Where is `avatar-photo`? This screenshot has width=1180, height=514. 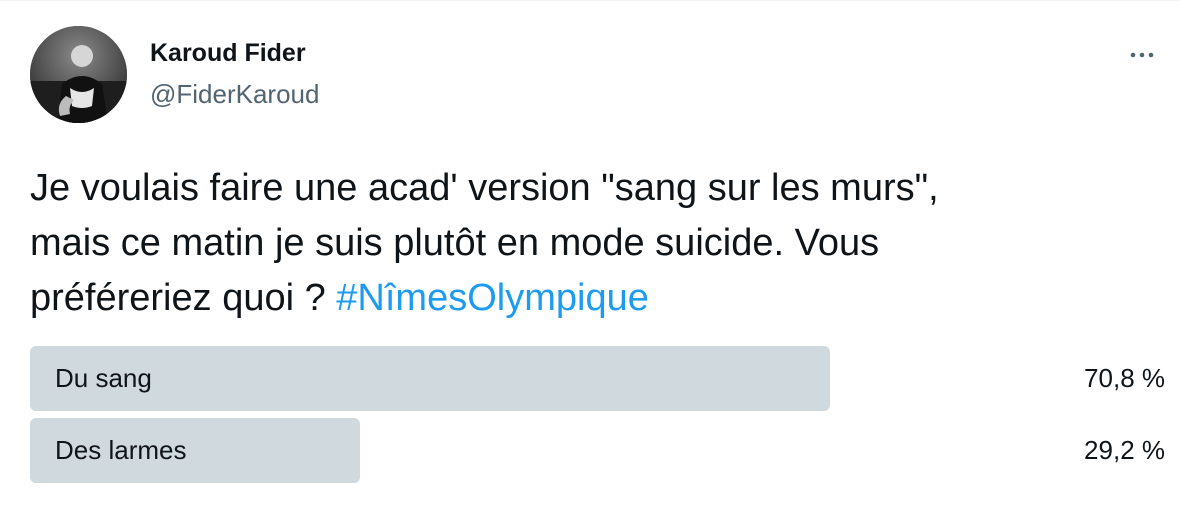
avatar-photo is located at coordinates (78, 74).